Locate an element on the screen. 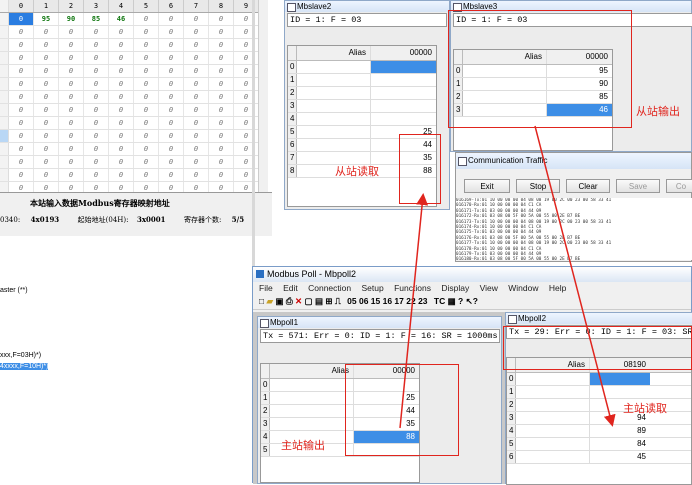 The image size is (692, 485). value-cell: 84 is located at coordinates (620, 444).